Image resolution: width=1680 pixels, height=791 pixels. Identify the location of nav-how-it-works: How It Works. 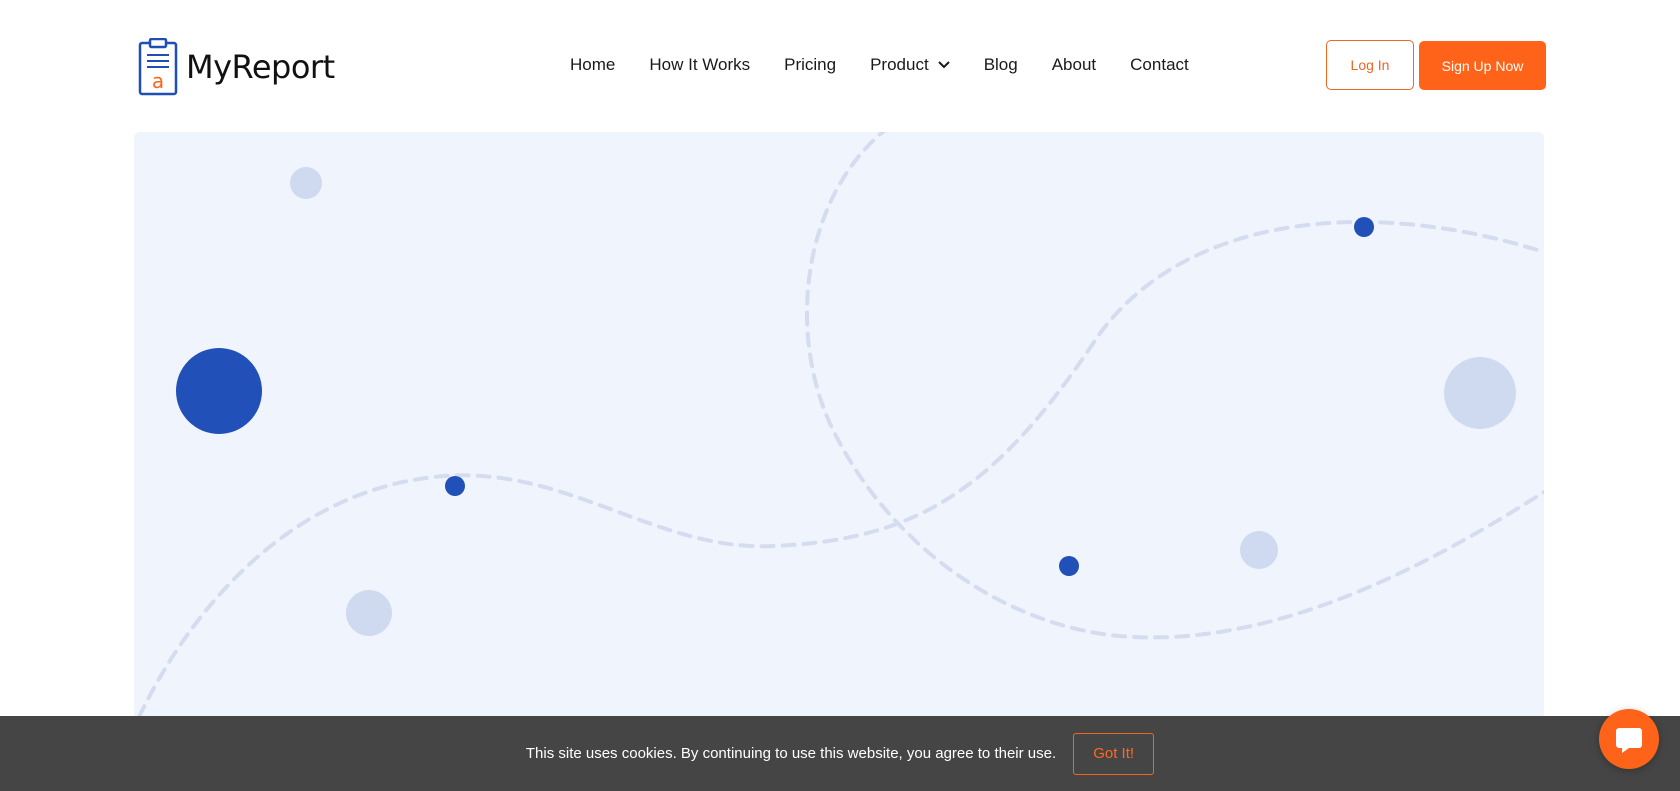
(699, 65).